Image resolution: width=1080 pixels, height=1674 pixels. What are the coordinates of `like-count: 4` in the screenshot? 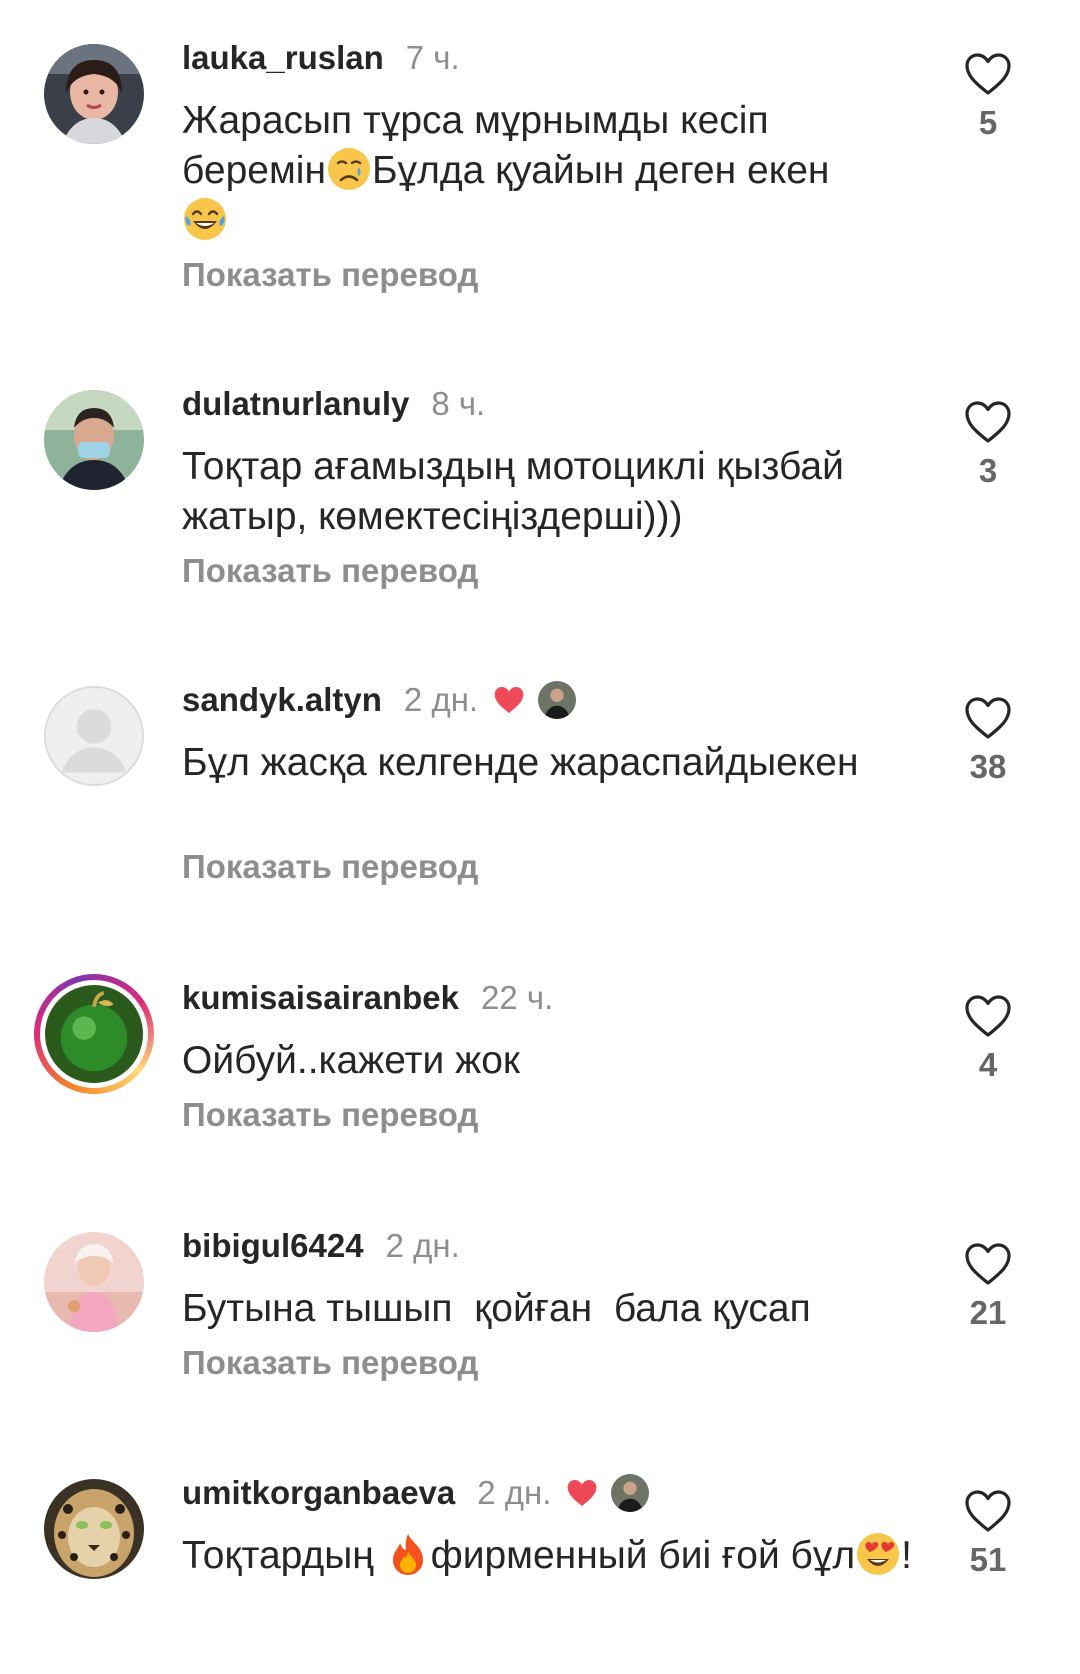 It's located at (988, 1064).